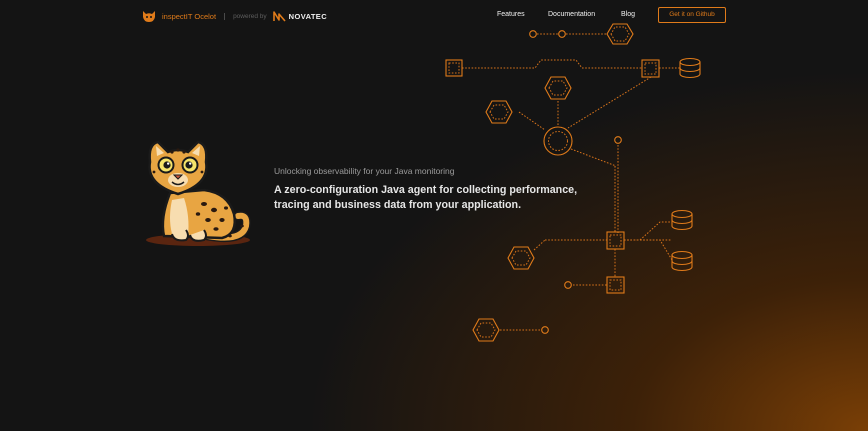 This screenshot has height=431, width=868. I want to click on github-button: Get it on Github, so click(692, 15).